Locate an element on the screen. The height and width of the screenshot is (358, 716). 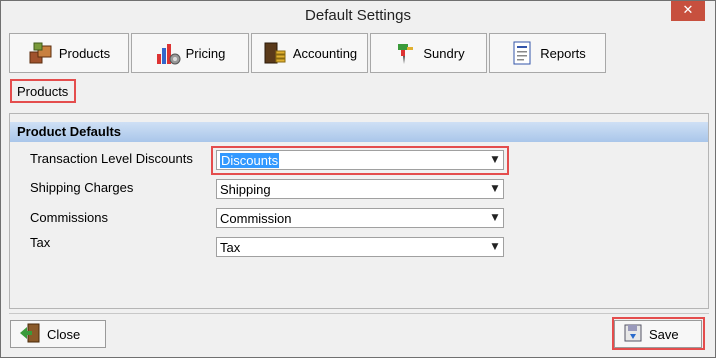
window-title: Default Settings is located at coordinates (358, 15).